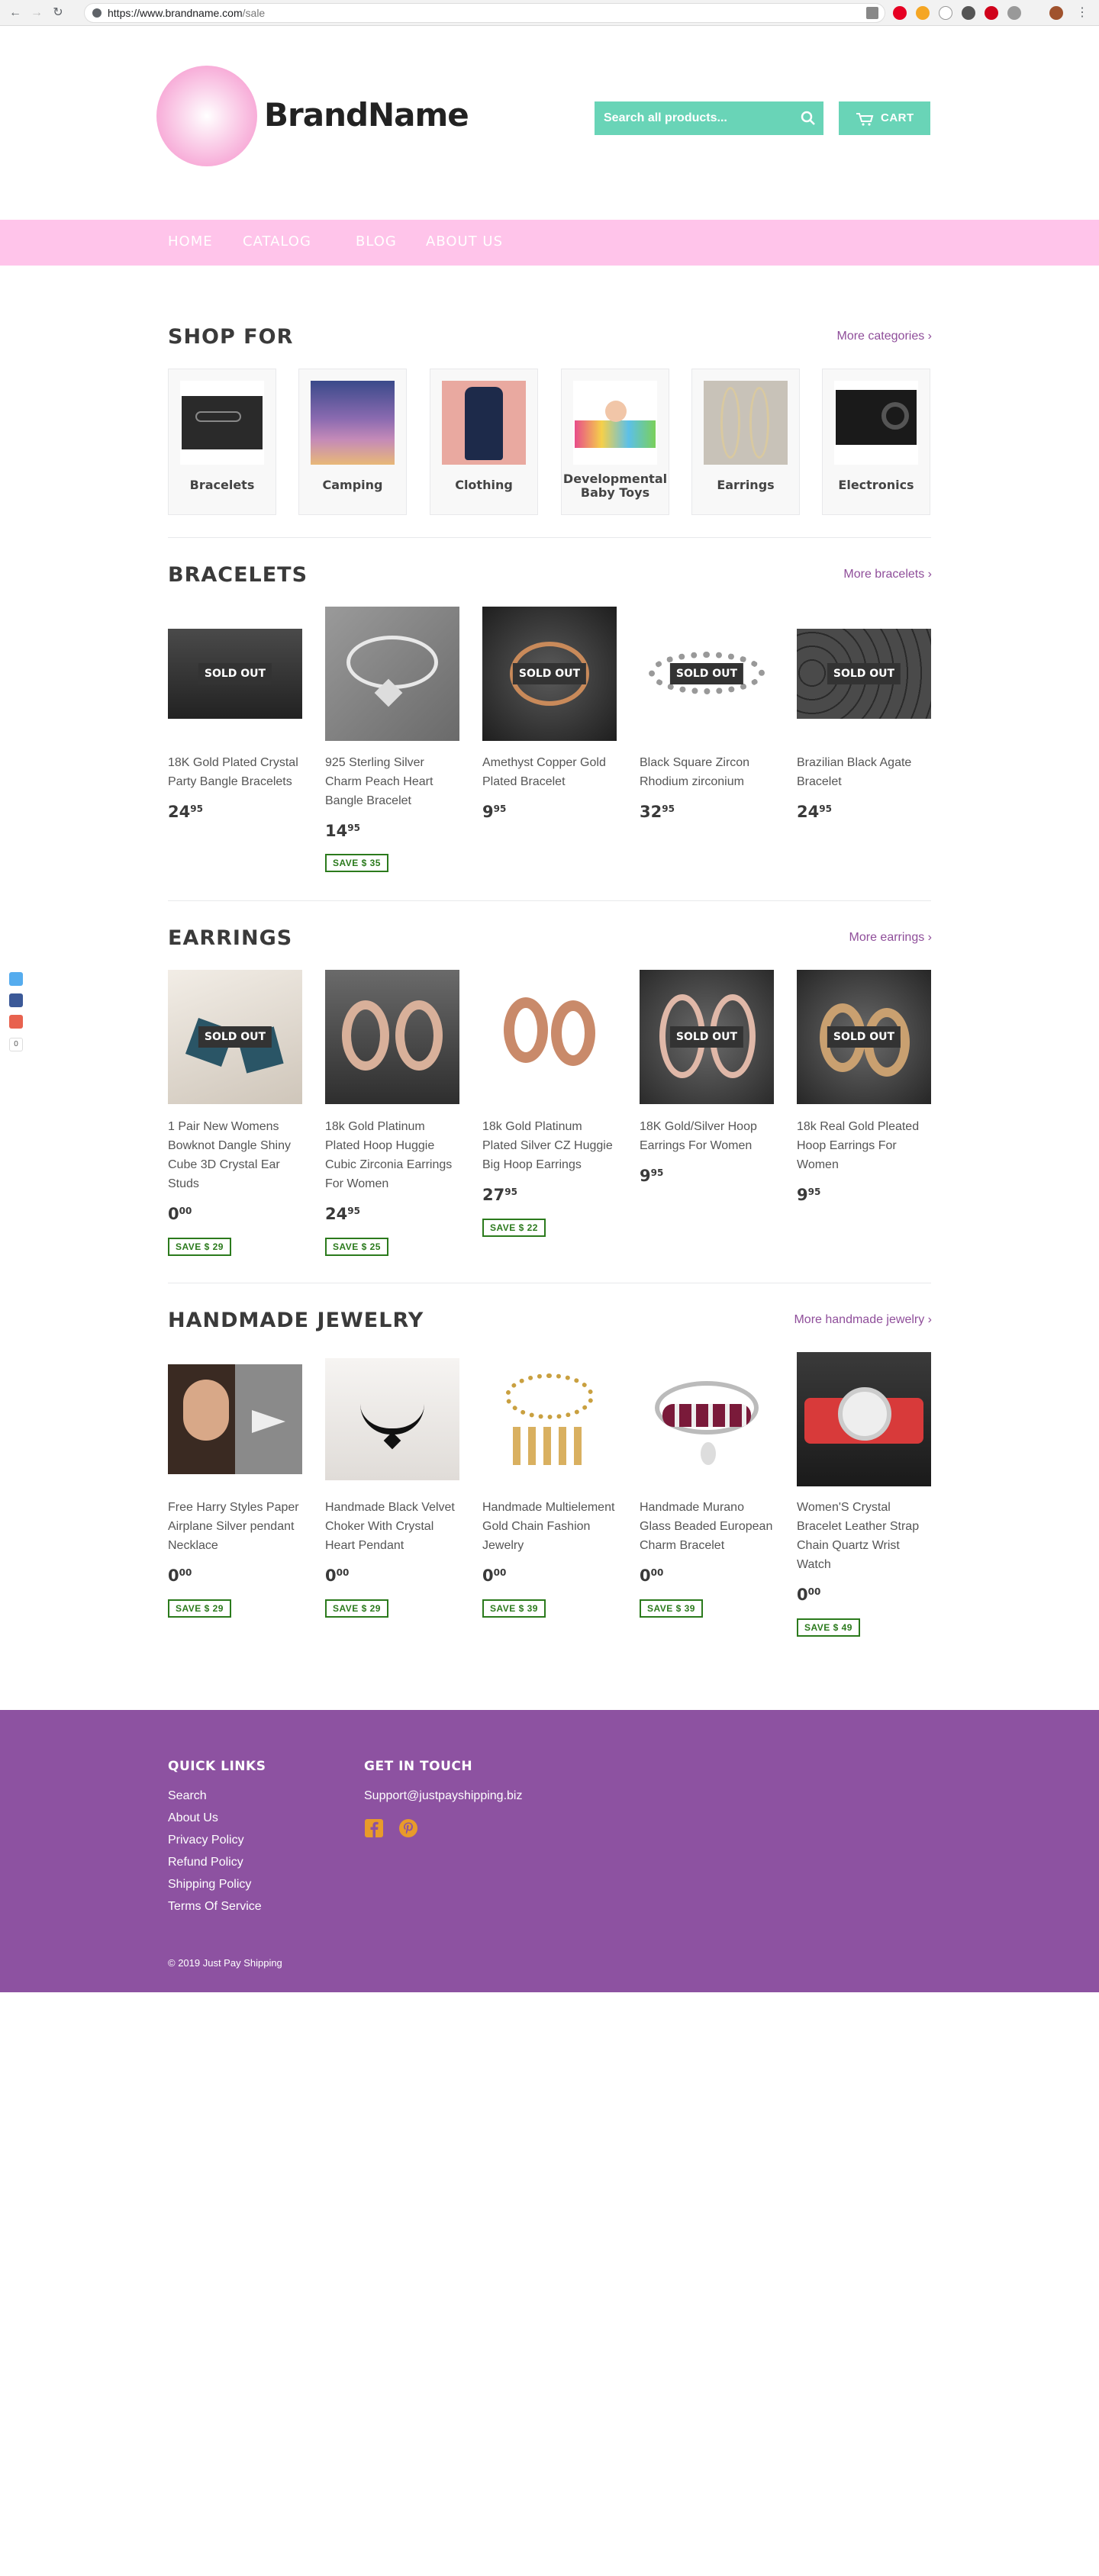  Describe the element at coordinates (1014, 13) in the screenshot. I see `camera-icon` at that location.